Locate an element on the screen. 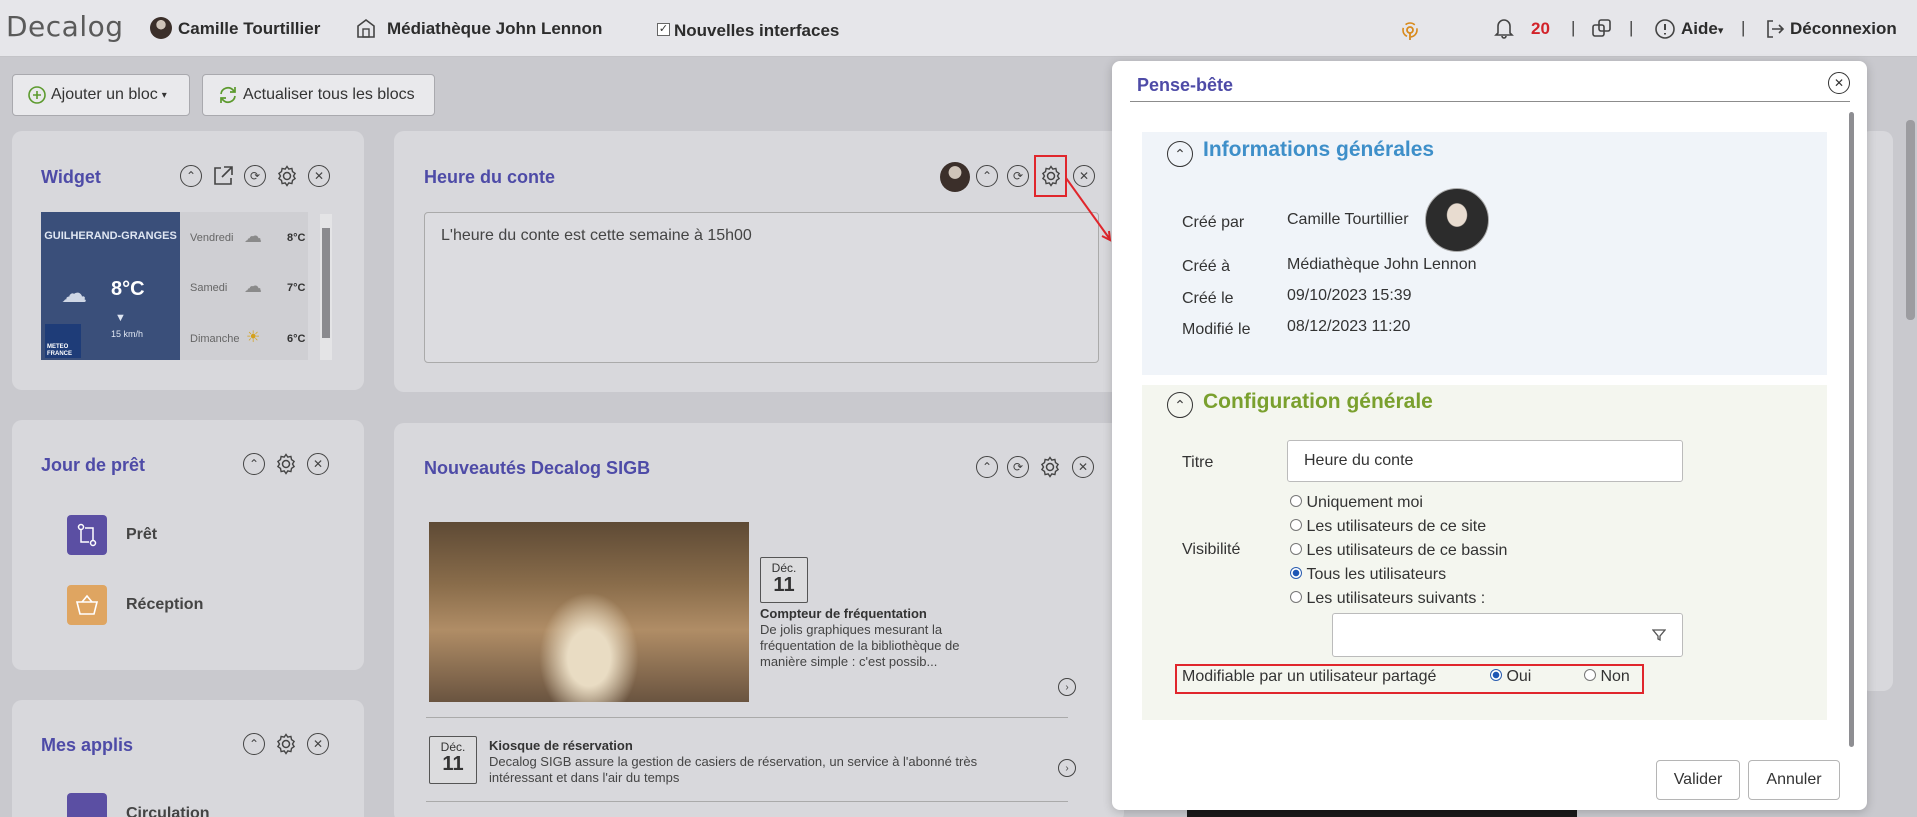 This screenshot has width=1917, height=817. info-heading: Informations générales is located at coordinates (1319, 149).